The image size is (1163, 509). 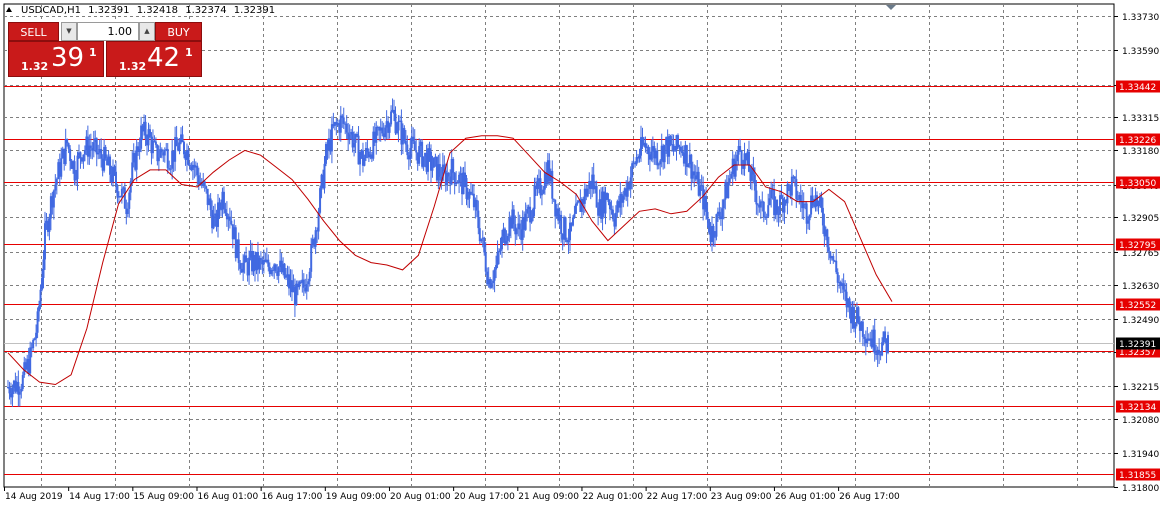 What do you see at coordinates (108, 31) in the screenshot?
I see `volume-input: 1.00` at bounding box center [108, 31].